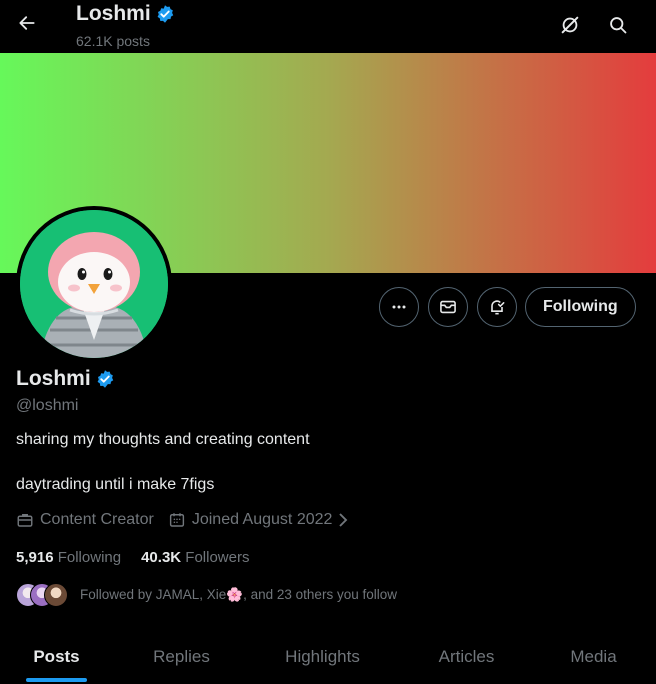 The height and width of the screenshot is (684, 656). Describe the element at coordinates (89, 557) in the screenshot. I see `following-label: Following` at that location.